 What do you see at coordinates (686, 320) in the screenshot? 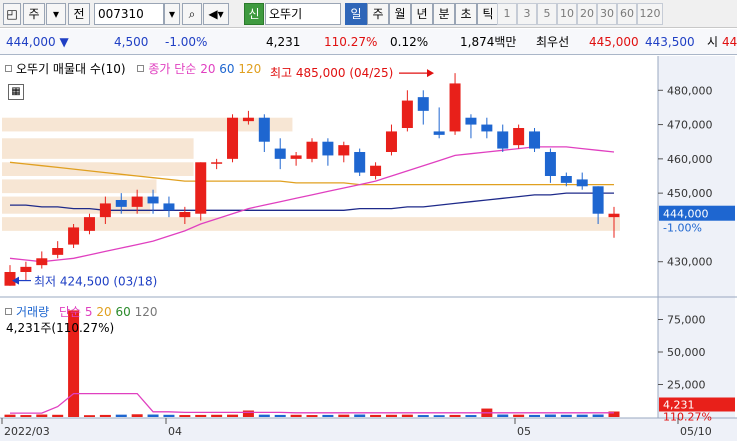
I see `volume-tick-label: 75,000` at bounding box center [686, 320].